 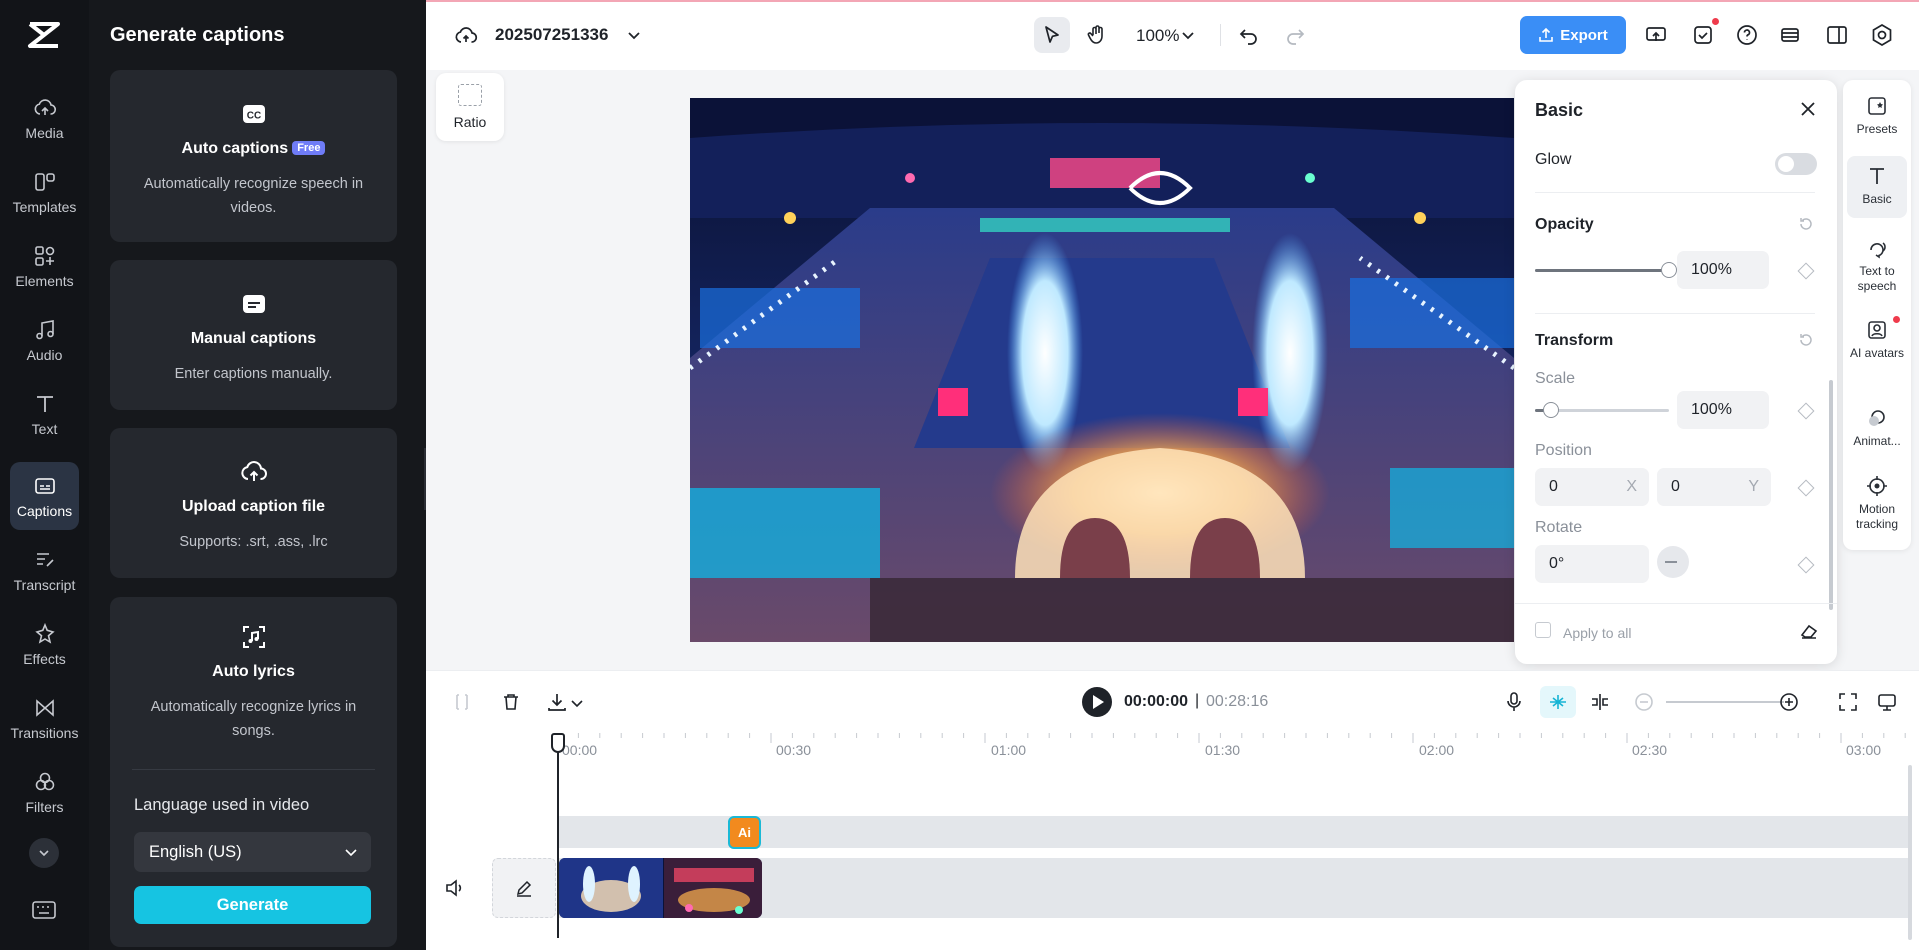 I want to click on download-icon, so click(x=557, y=702).